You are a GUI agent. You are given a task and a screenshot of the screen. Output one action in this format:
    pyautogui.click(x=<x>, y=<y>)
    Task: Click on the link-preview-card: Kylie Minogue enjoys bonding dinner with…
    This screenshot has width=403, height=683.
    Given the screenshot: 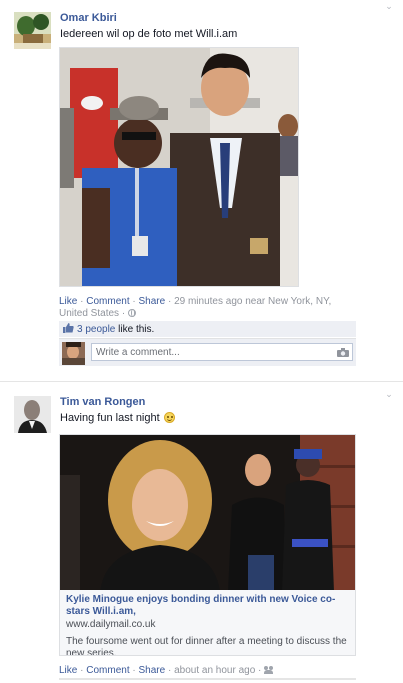 What is the action you would take?
    pyautogui.click(x=207, y=623)
    